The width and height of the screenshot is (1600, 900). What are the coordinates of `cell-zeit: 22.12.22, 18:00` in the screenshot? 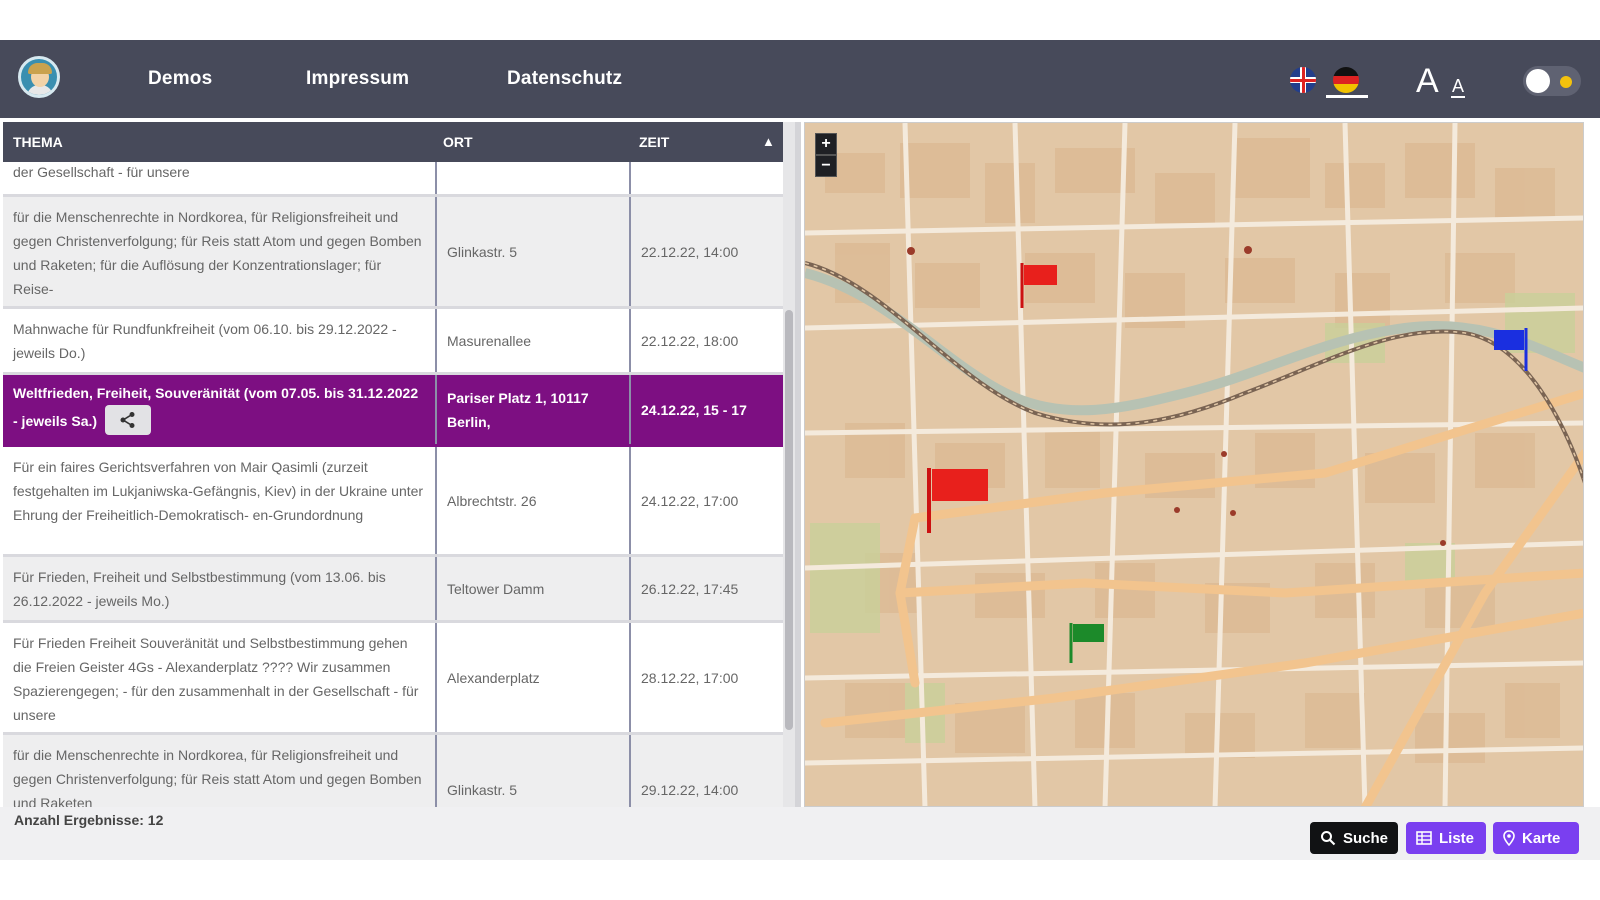 It's located at (707, 340).